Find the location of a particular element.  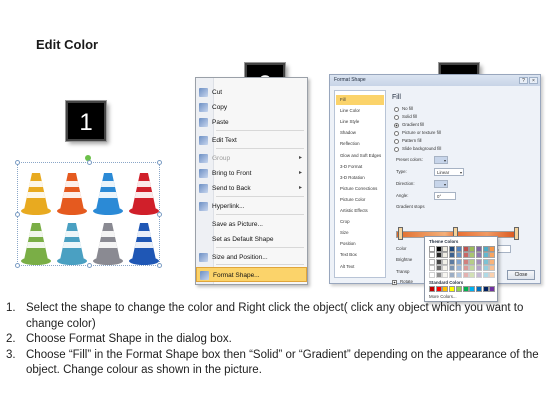

menu-item-set-as-default-shape: Set as Default Shape is located at coordinates (251, 239).